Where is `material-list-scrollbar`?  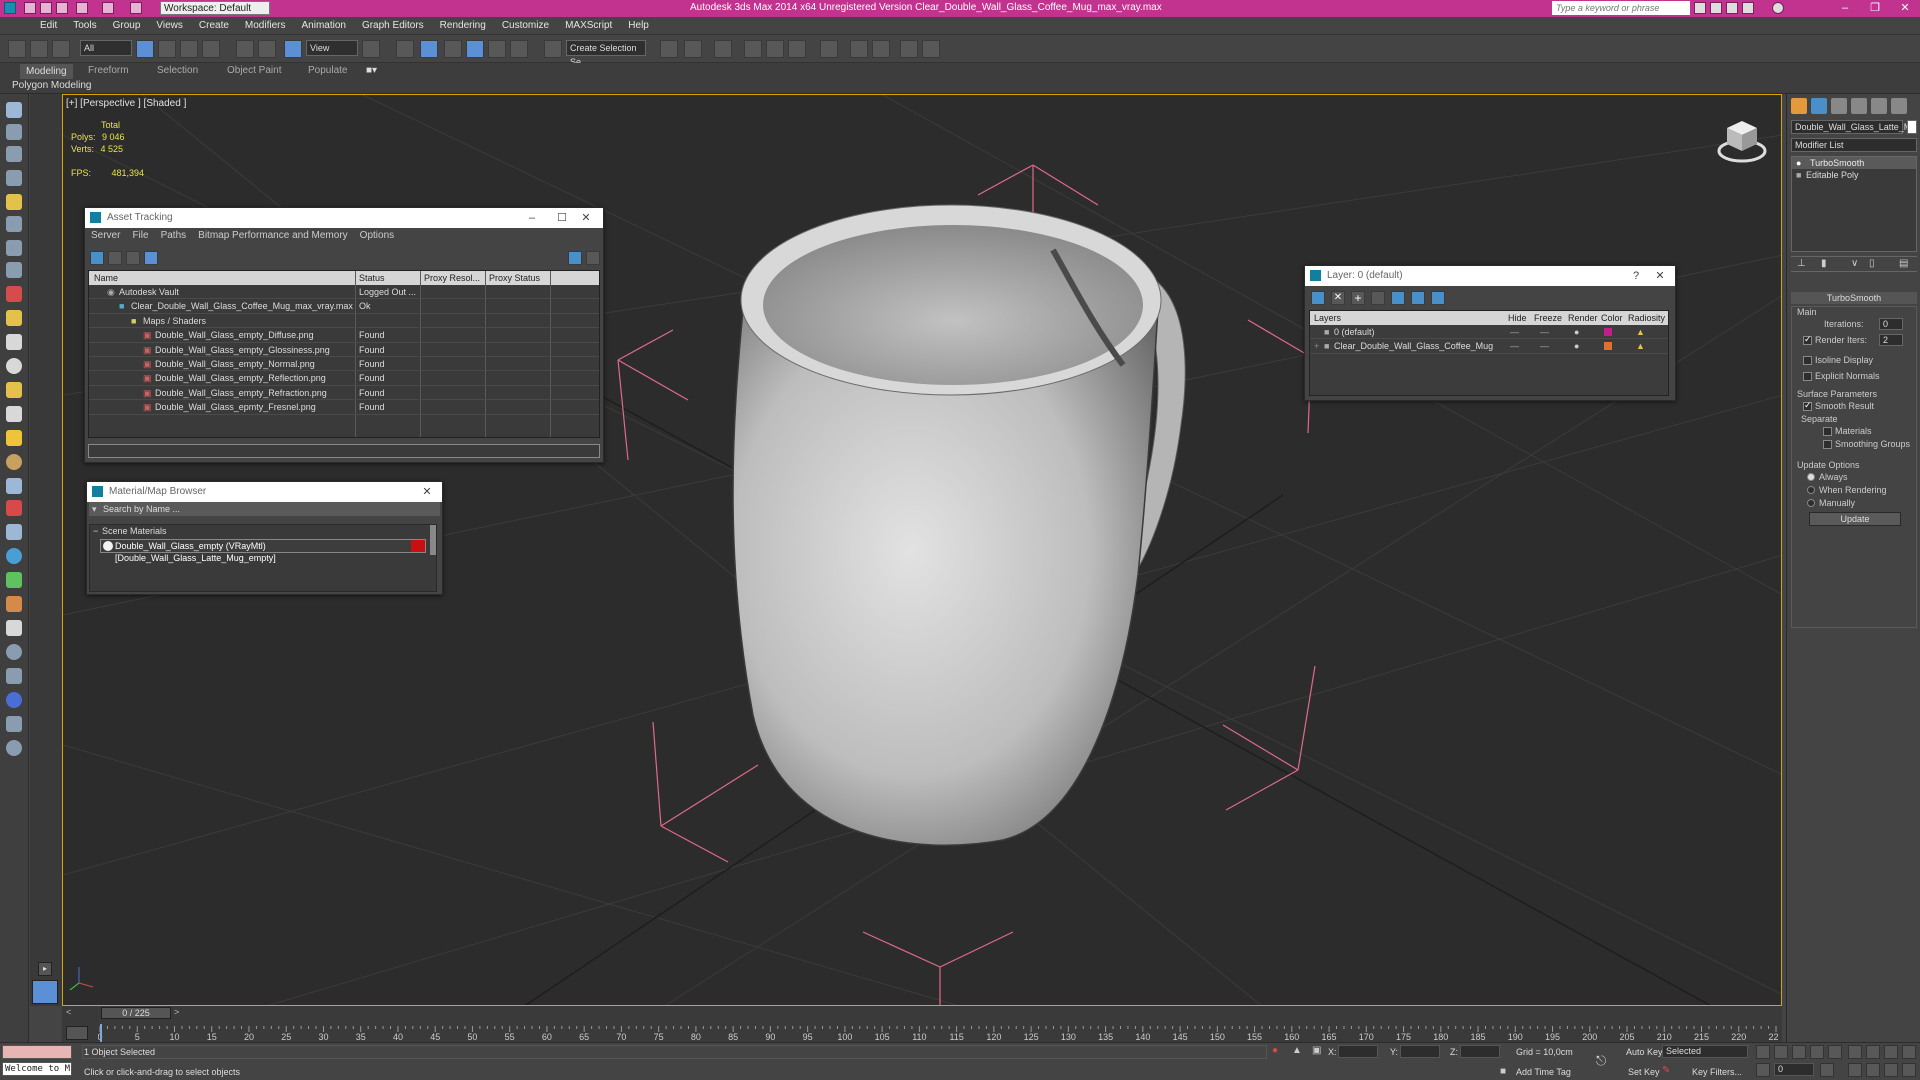
material-list-scrollbar is located at coordinates (433, 540).